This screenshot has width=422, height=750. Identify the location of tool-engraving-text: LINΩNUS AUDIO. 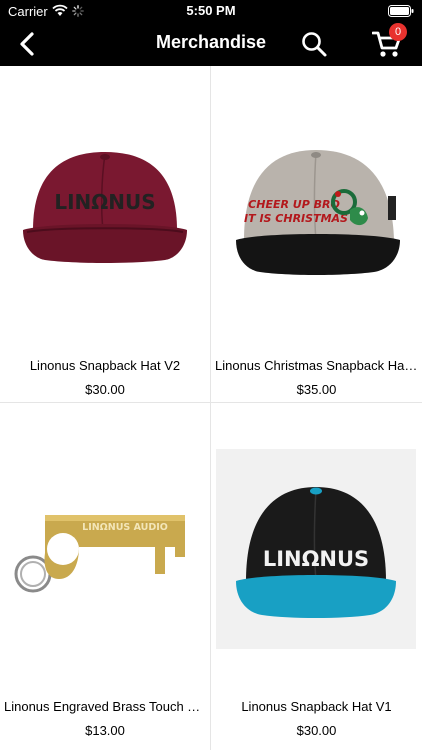
(125, 527).